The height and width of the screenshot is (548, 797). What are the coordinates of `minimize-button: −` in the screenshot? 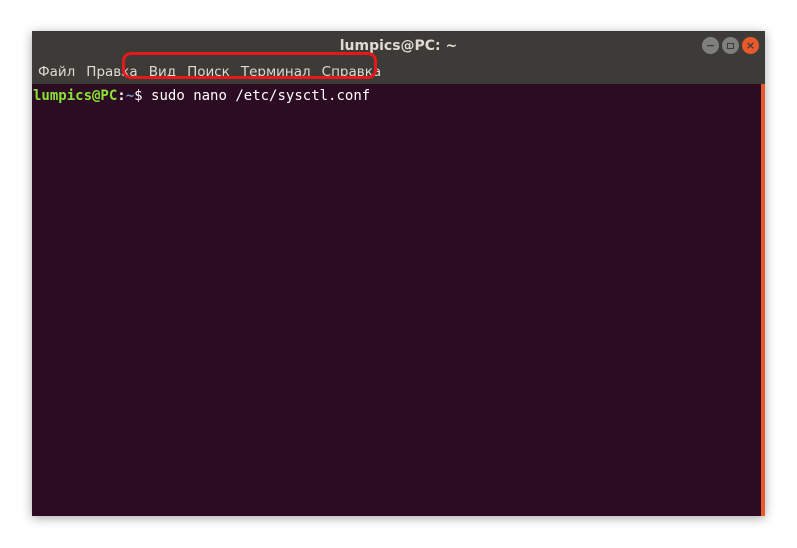 It's located at (710, 45).